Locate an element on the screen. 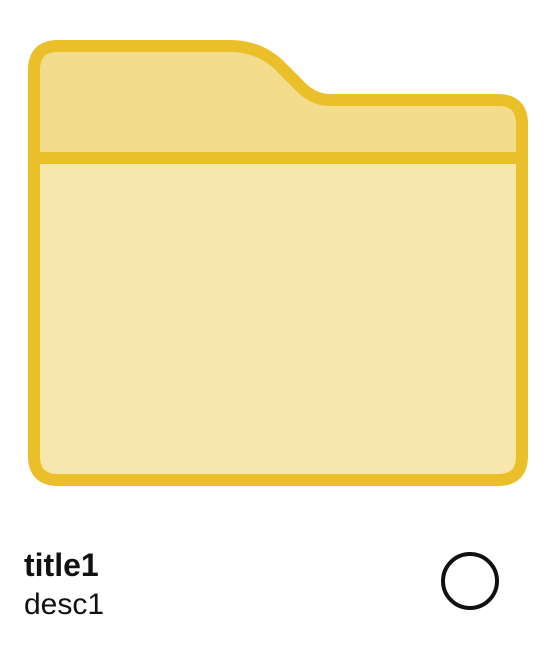  item-title: title1 is located at coordinates (61, 565).